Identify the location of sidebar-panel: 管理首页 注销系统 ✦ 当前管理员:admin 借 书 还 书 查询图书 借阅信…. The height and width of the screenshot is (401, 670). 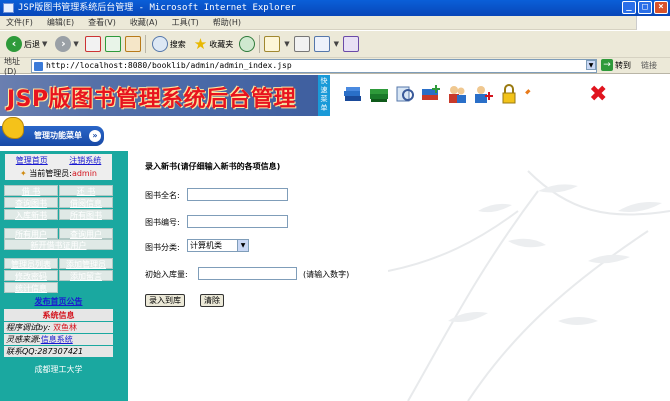
(58, 264).